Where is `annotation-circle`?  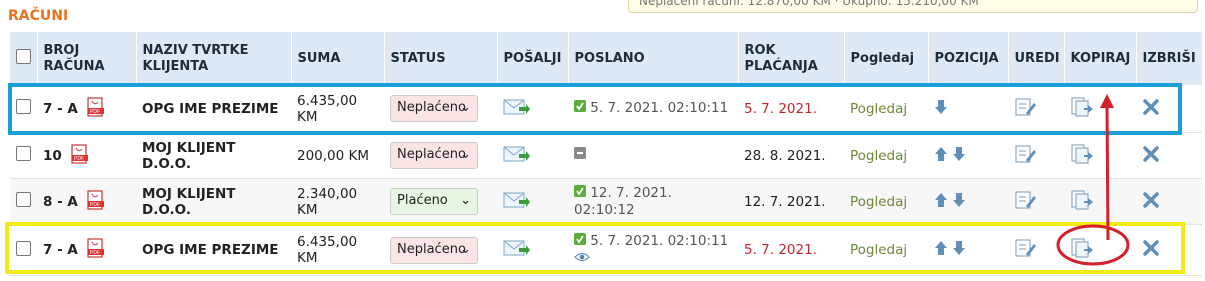
annotation-circle is located at coordinates (1093, 245).